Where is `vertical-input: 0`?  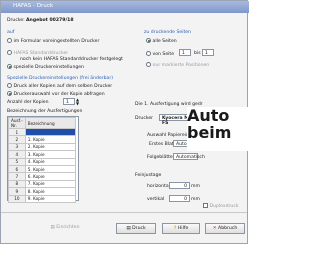
vertical-input: 0 is located at coordinates (179, 198).